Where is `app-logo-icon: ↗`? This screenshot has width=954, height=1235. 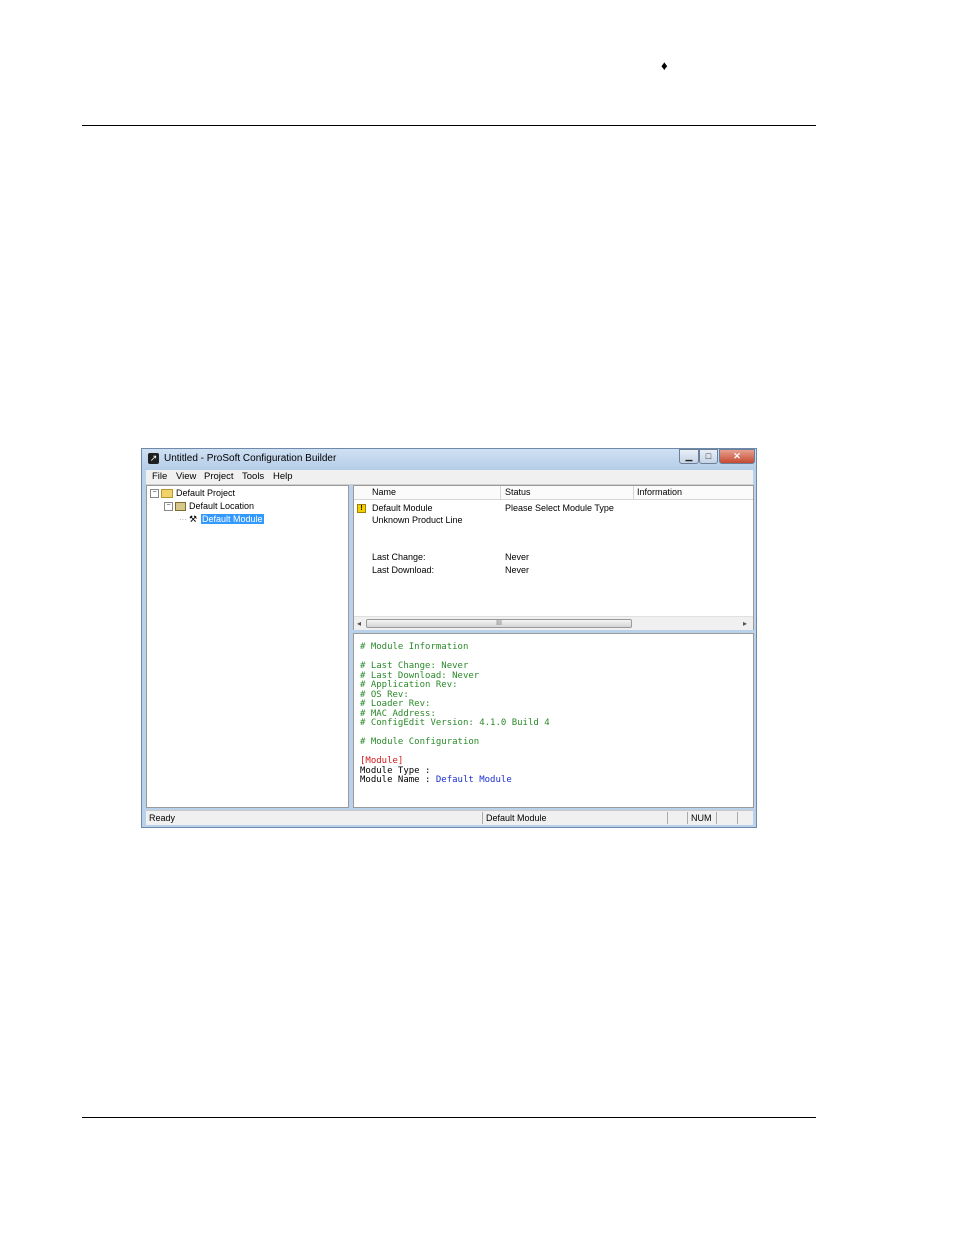
app-logo-icon: ↗ is located at coordinates (153, 458).